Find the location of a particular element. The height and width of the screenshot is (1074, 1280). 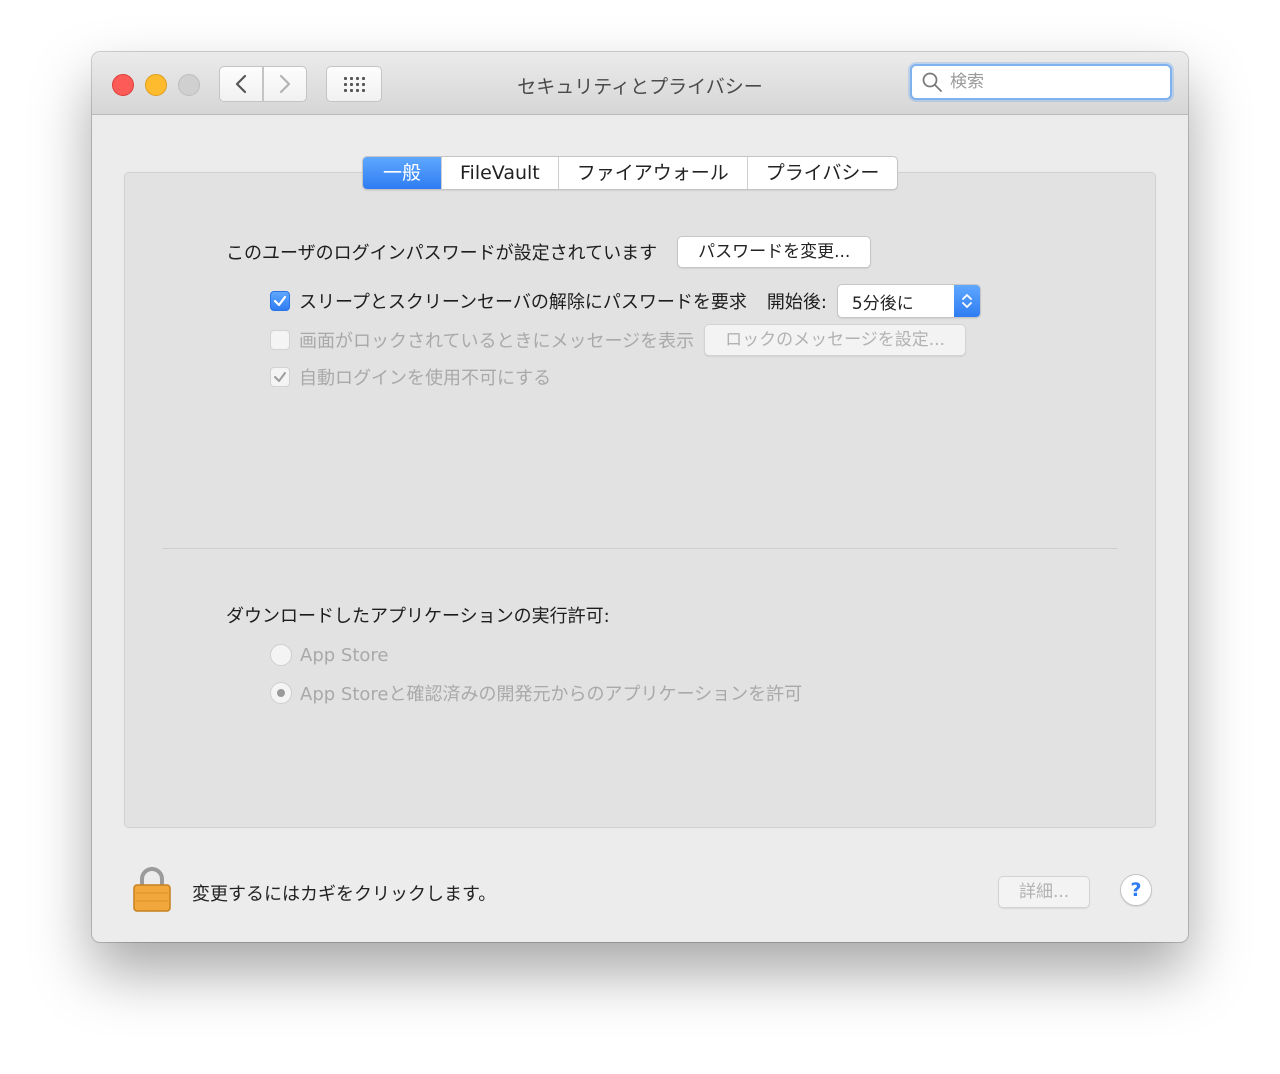

tab-filevault: FileVault is located at coordinates (500, 173).